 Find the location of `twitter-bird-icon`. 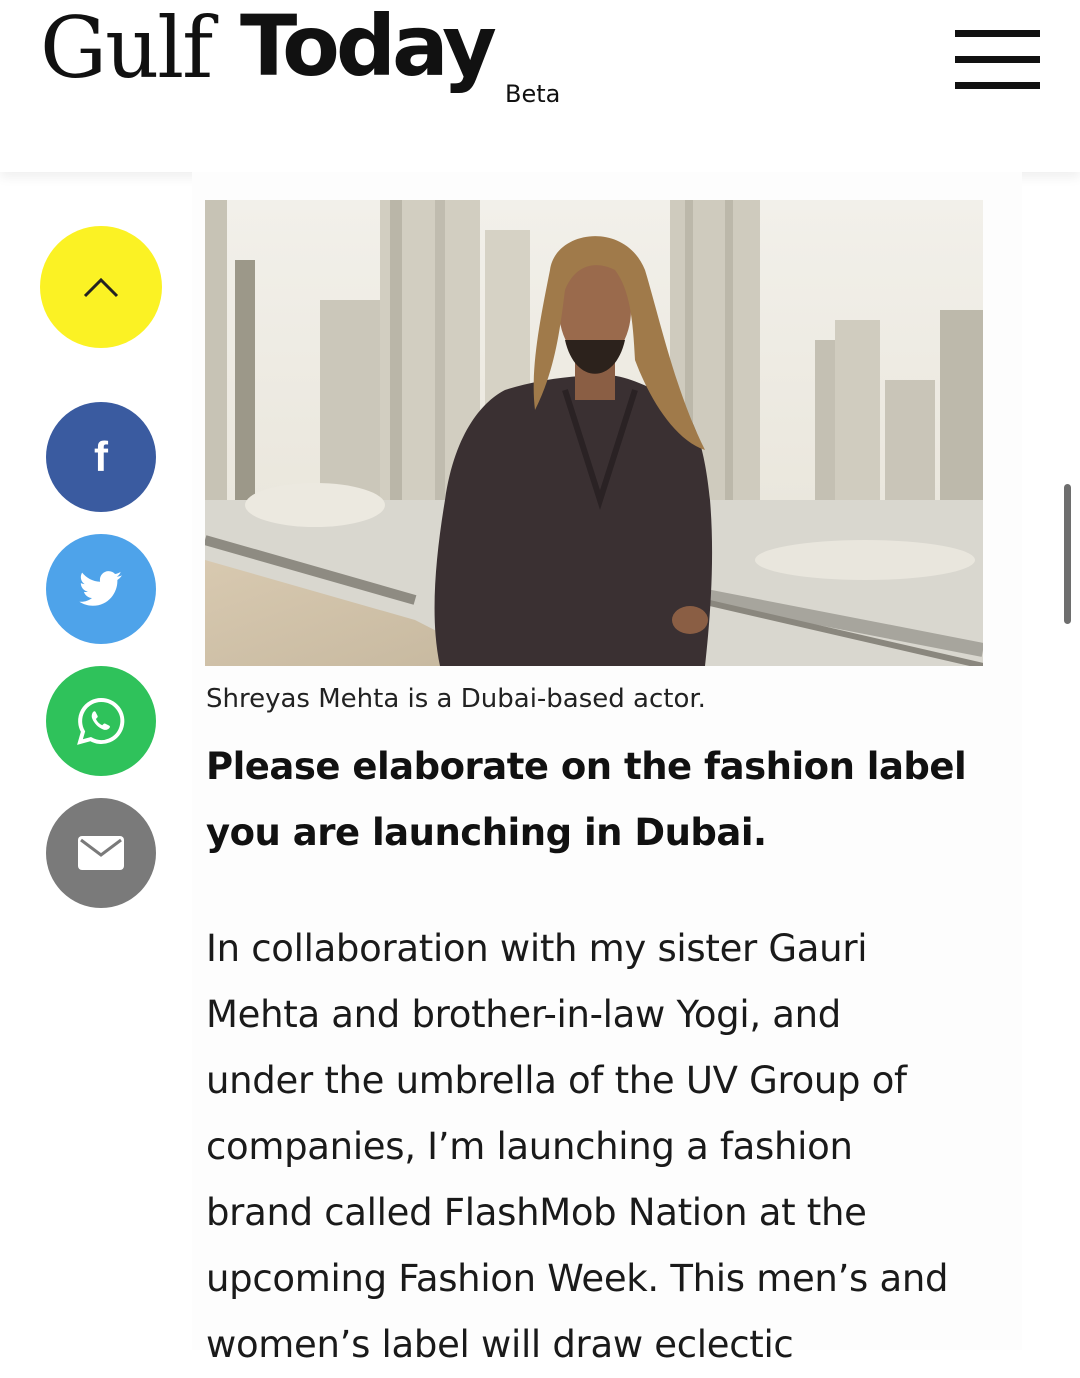

twitter-bird-icon is located at coordinates (100, 588).